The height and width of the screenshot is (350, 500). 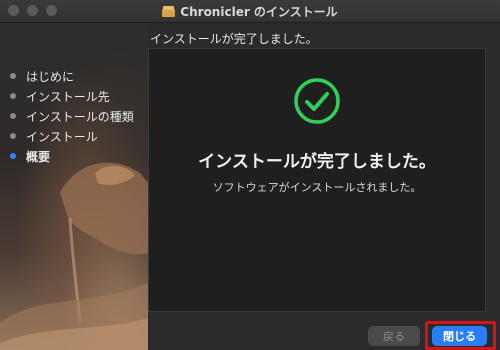 I want to click on sidebar-item-label: インストールの種類, so click(x=80, y=116).